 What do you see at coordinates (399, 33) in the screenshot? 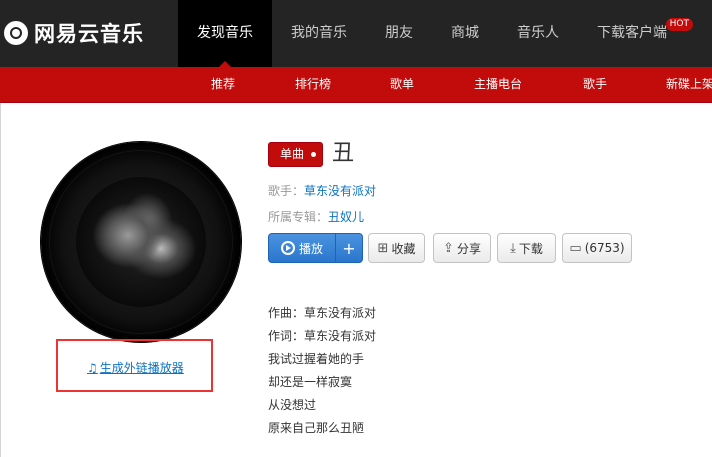
I see `nav-friends: 朋友` at bounding box center [399, 33].